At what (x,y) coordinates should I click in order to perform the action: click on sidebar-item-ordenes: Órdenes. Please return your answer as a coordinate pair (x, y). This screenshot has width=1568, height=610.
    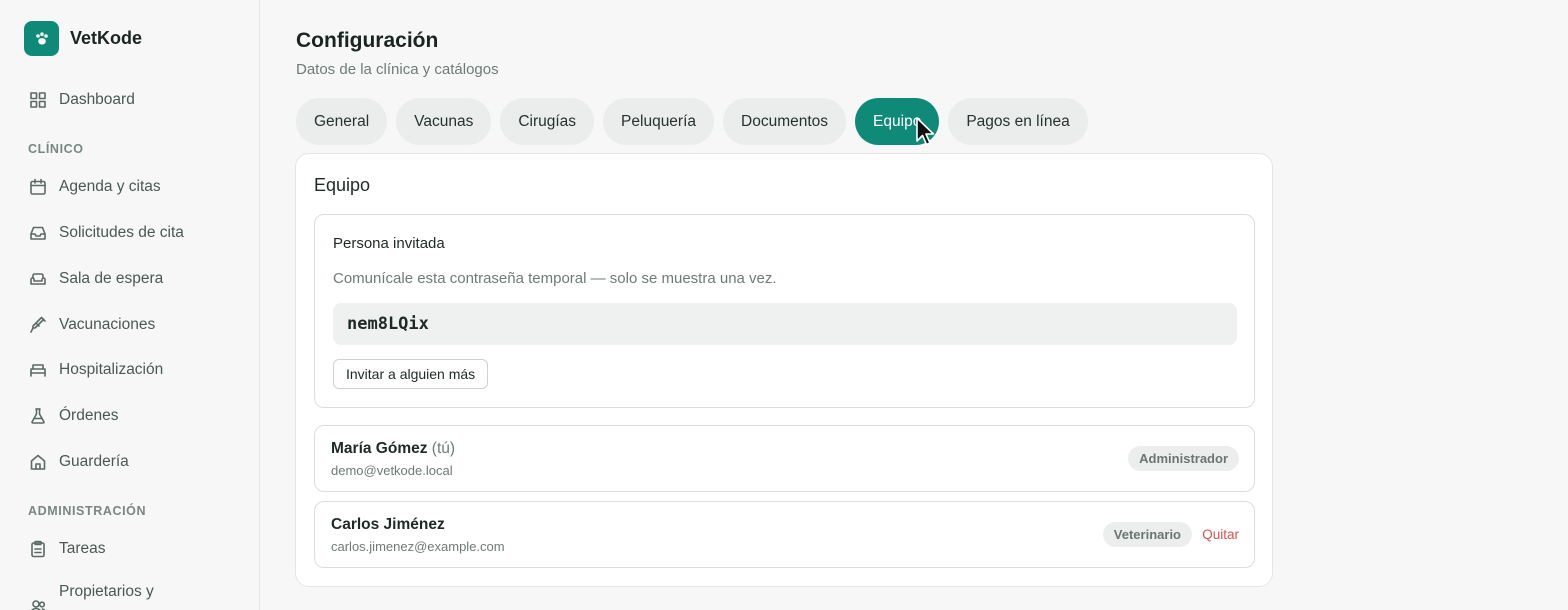
    Looking at the image, I should click on (73, 416).